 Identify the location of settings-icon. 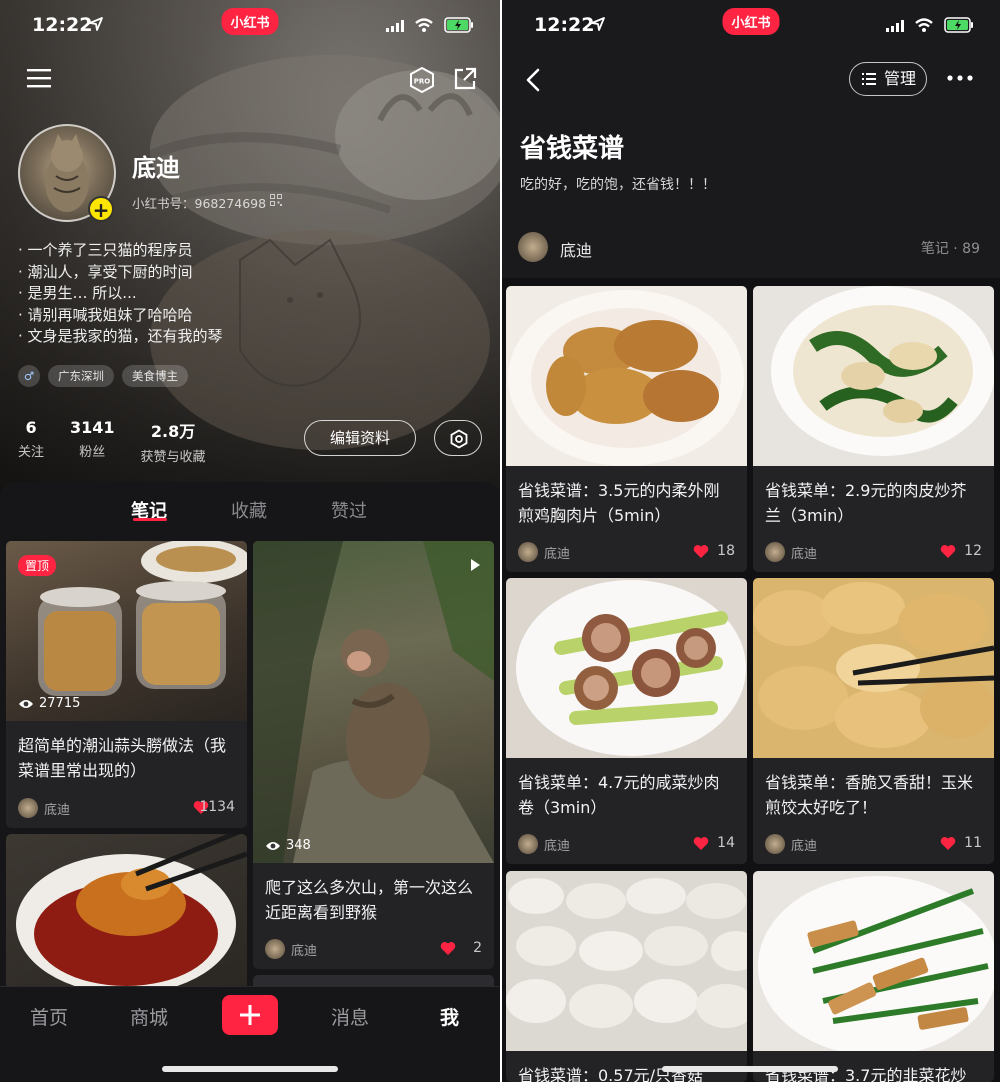
(459, 439).